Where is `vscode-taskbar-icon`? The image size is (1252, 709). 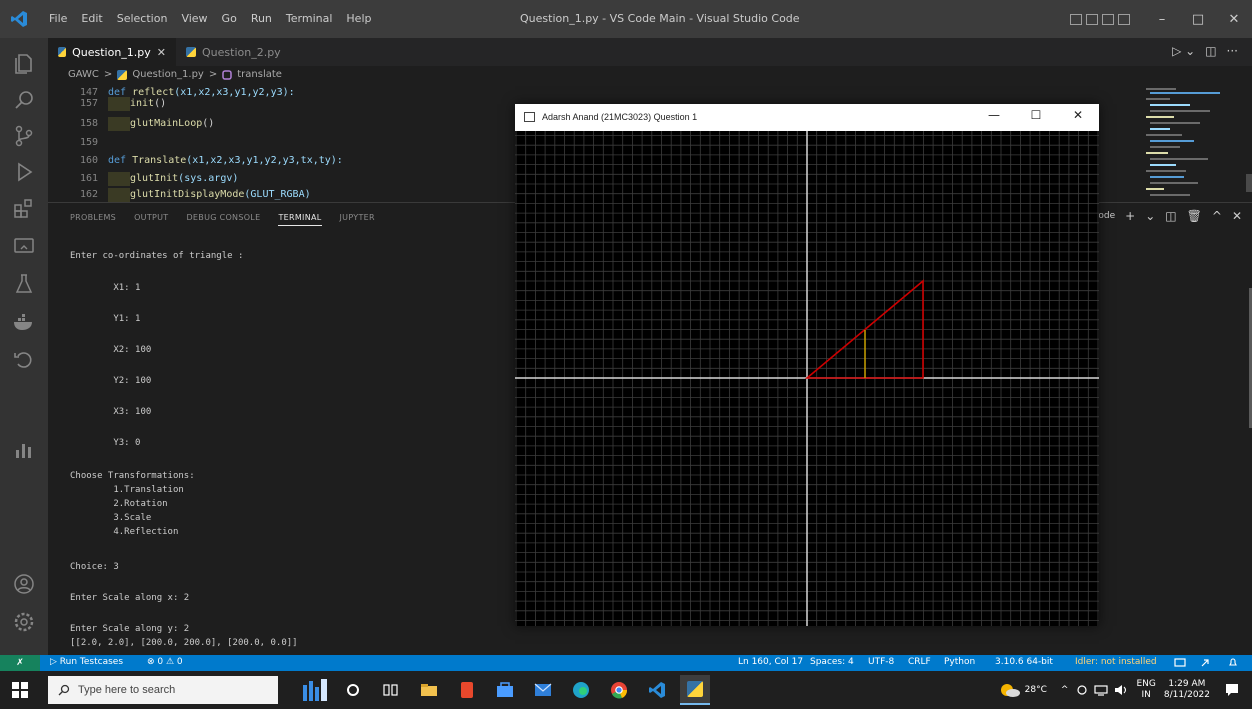
vscode-taskbar-icon is located at coordinates (657, 690).